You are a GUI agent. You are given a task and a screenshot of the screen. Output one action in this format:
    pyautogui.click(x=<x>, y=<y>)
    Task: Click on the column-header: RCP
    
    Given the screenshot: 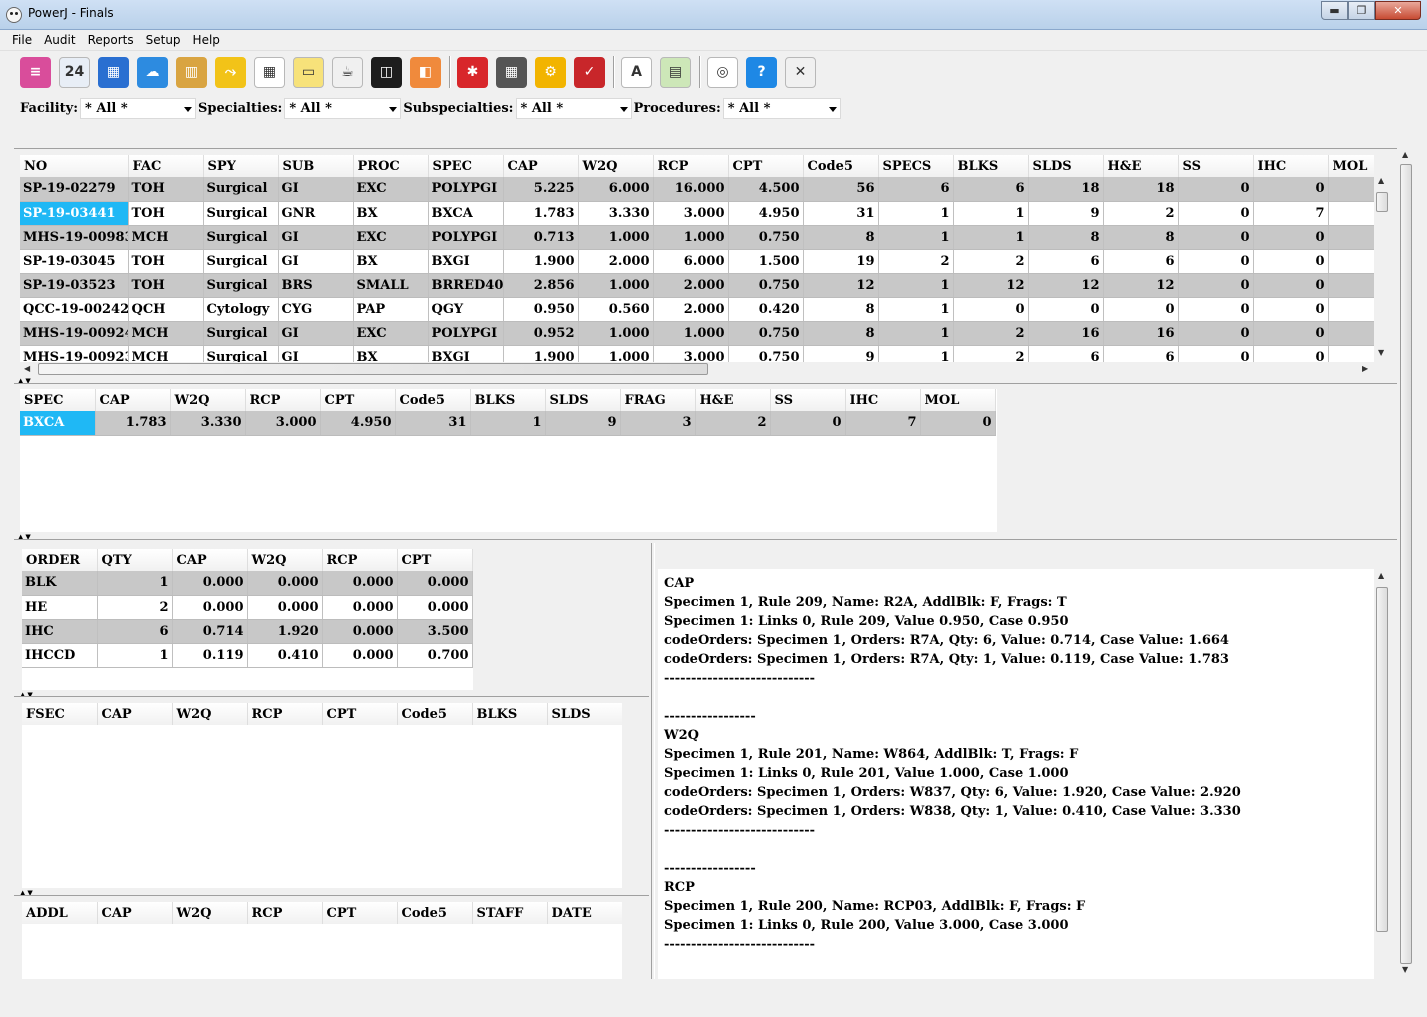 What is the action you would take?
    pyautogui.click(x=360, y=560)
    